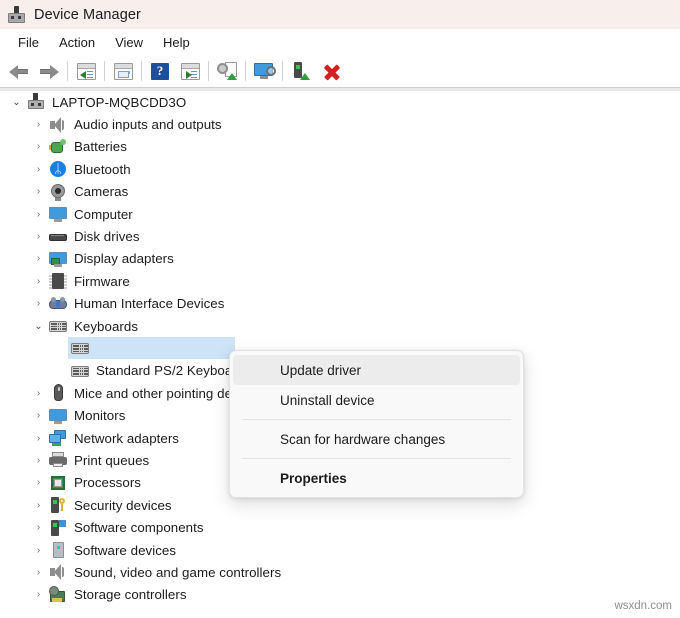  Describe the element at coordinates (58, 281) in the screenshot. I see `firmware-chip-icon` at that location.